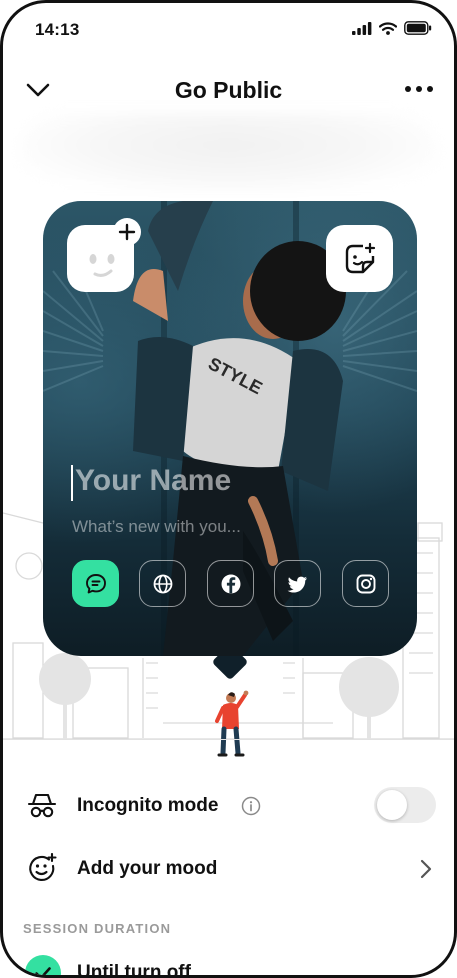 This screenshot has height=978, width=457. I want to click on message-button, so click(95, 583).